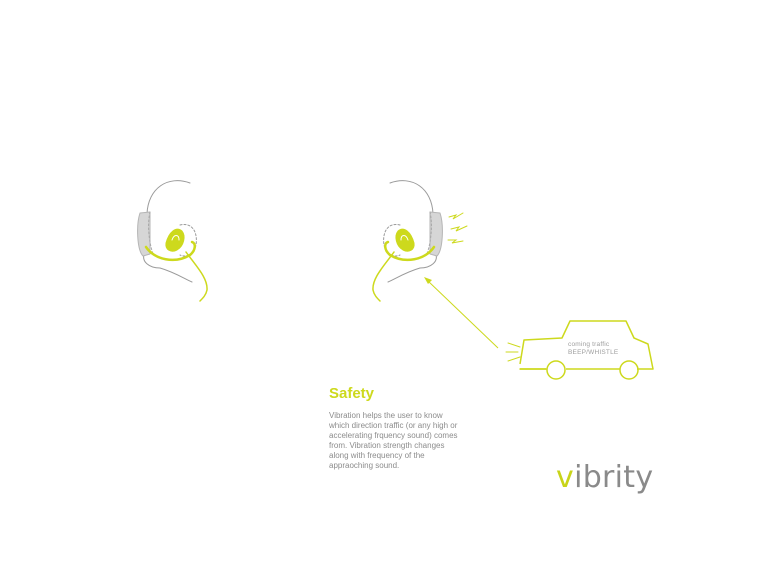 The image size is (764, 572). Describe the element at coordinates (407, 241) in the screenshot. I see `right-ear-icon` at that location.